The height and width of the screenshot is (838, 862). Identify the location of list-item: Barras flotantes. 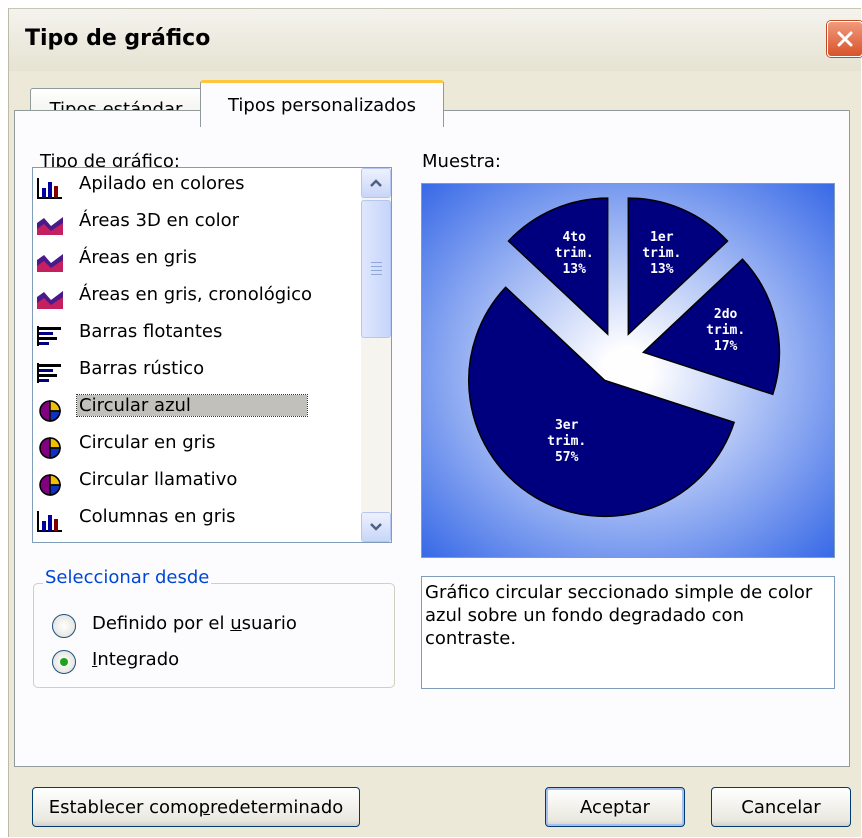
(192, 335).